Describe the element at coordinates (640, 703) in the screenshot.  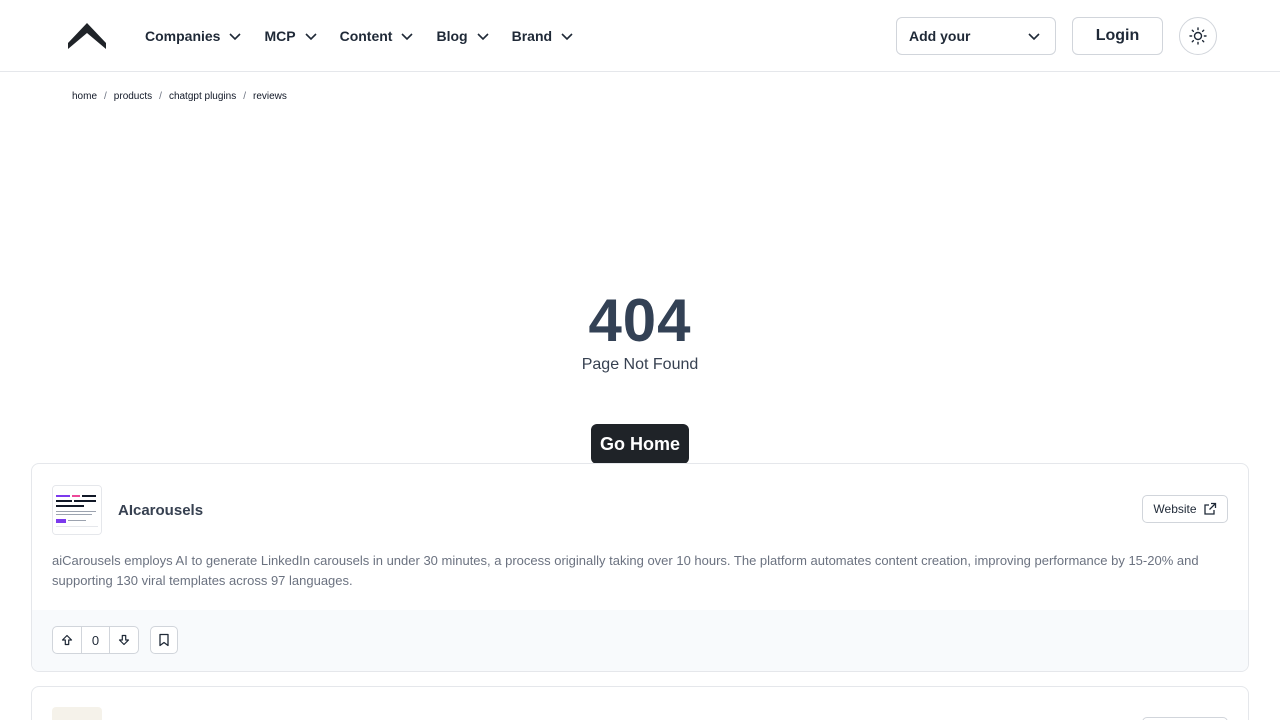
I see `product-card` at that location.